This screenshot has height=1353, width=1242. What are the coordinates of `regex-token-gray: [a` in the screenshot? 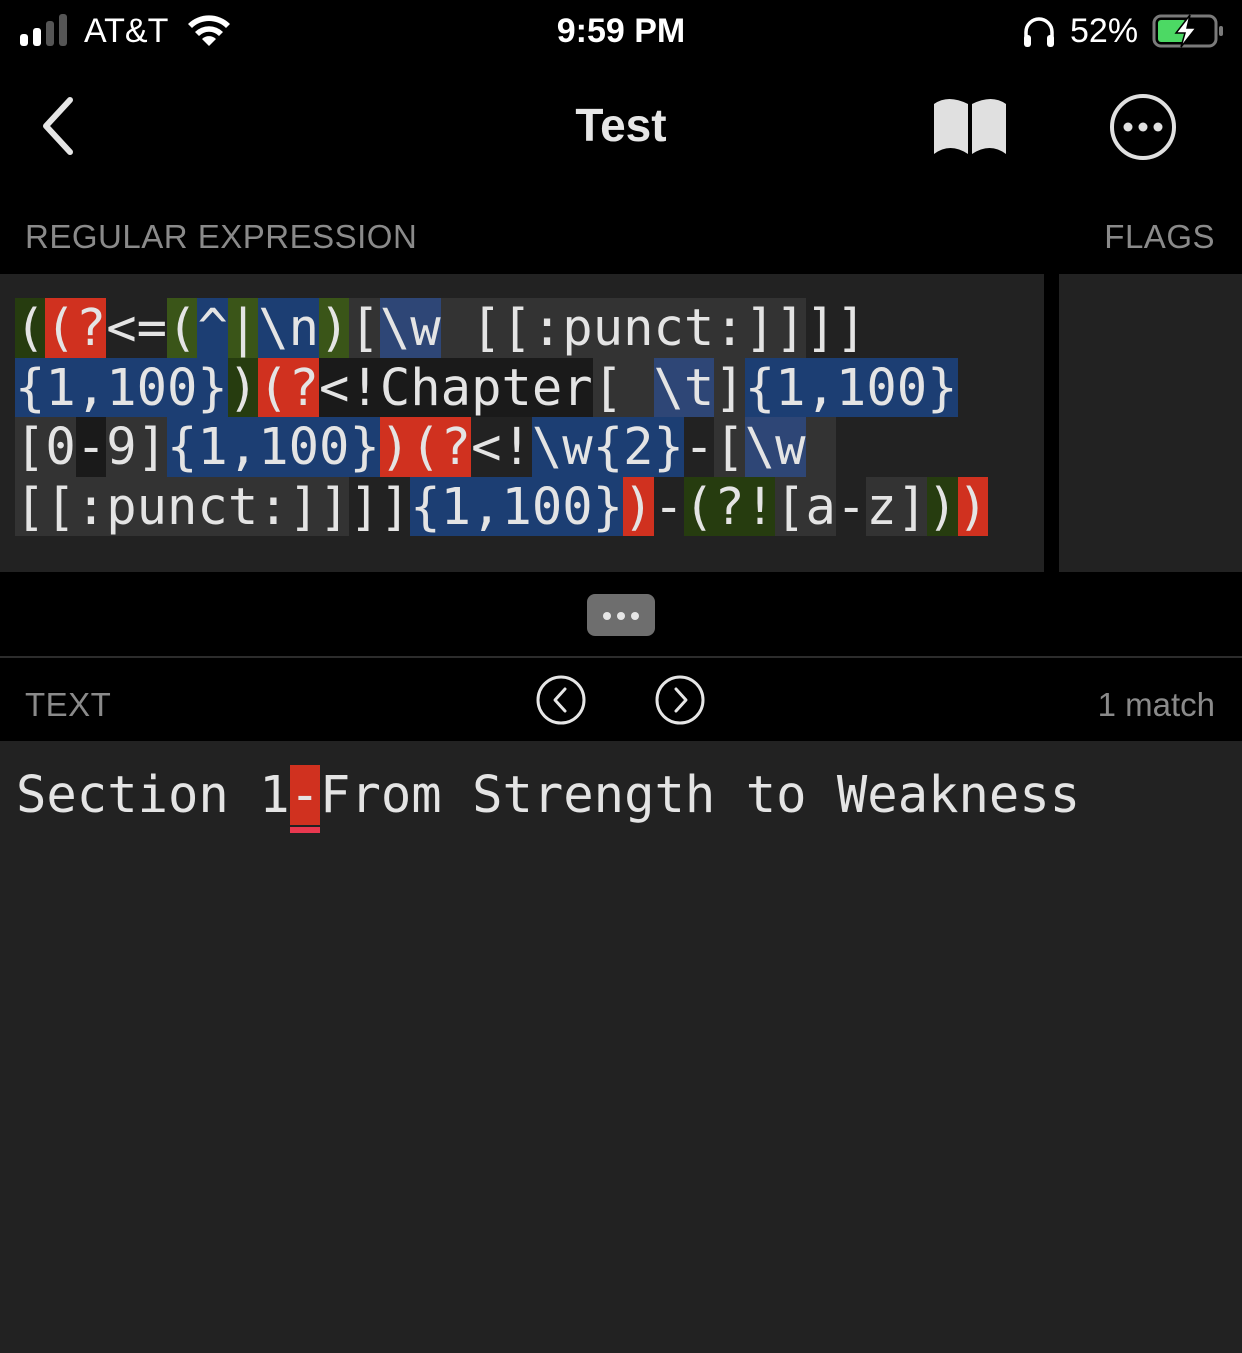 It's located at (805, 506).